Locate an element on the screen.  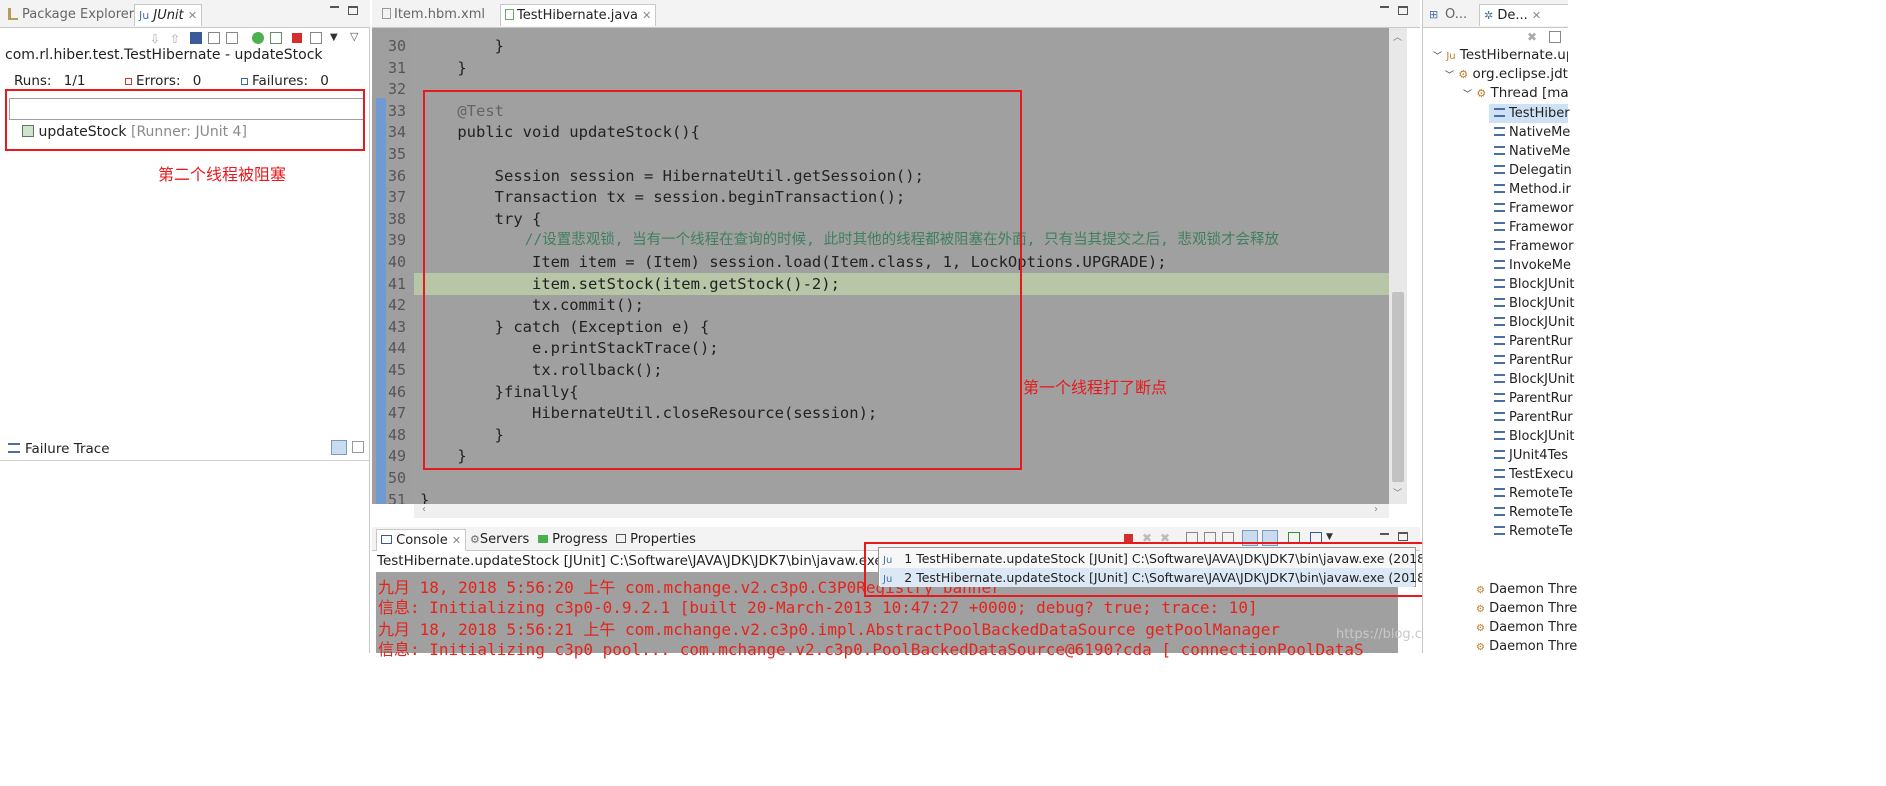
thread-icon: ⚙ is located at coordinates (1480, 590).